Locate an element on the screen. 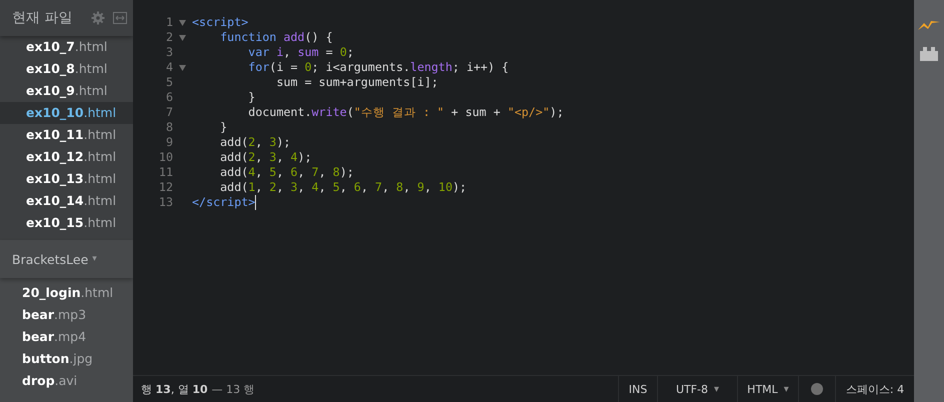 The image size is (944, 402). code-line: function add() { is located at coordinates (276, 37).